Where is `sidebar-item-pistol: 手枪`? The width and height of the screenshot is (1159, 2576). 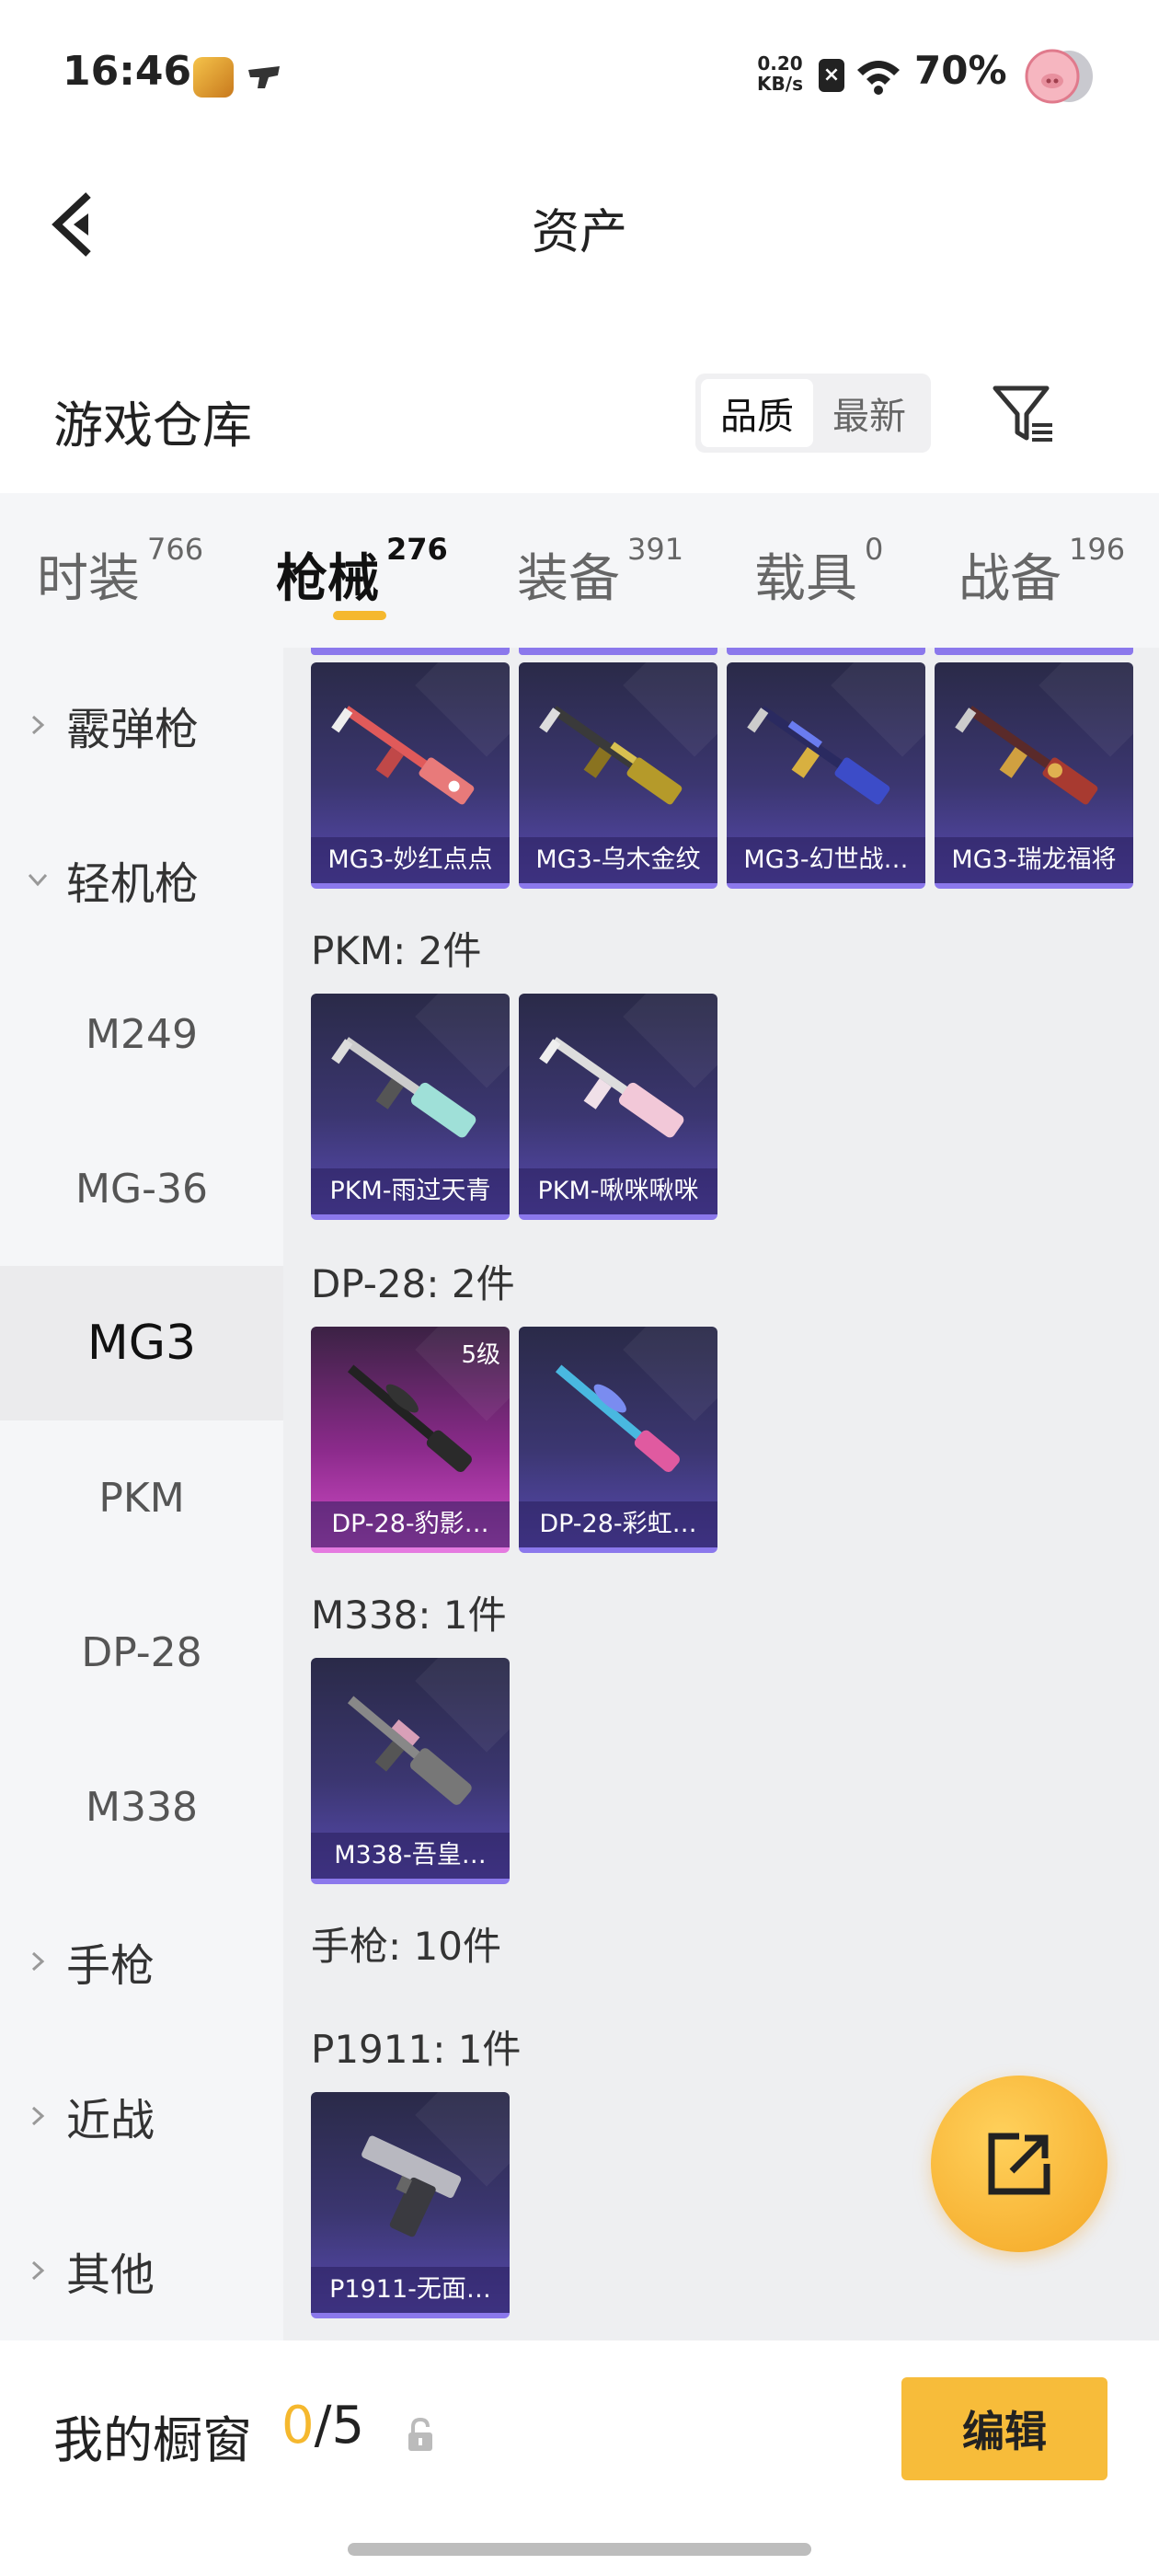 sidebar-item-pistol: 手枪 is located at coordinates (141, 1961).